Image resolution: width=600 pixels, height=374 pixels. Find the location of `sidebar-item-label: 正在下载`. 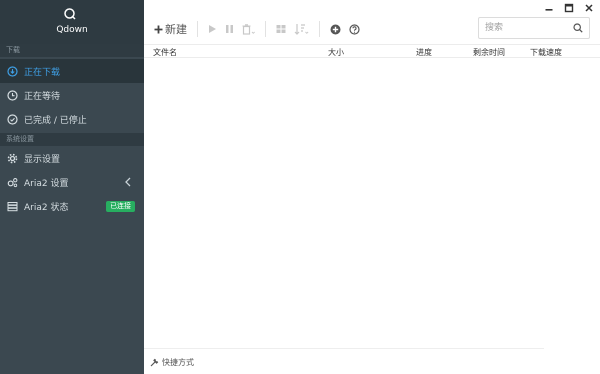

sidebar-item-label: 正在下载 is located at coordinates (42, 72).